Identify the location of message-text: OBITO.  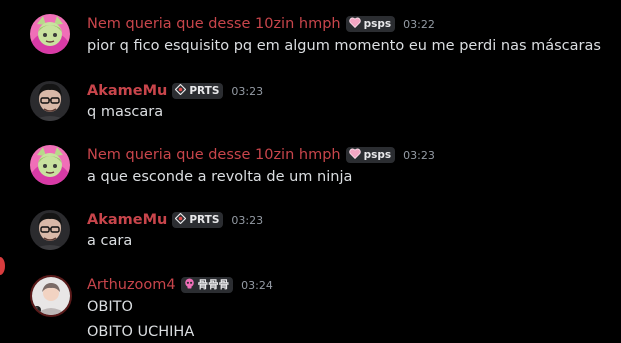
(110, 307).